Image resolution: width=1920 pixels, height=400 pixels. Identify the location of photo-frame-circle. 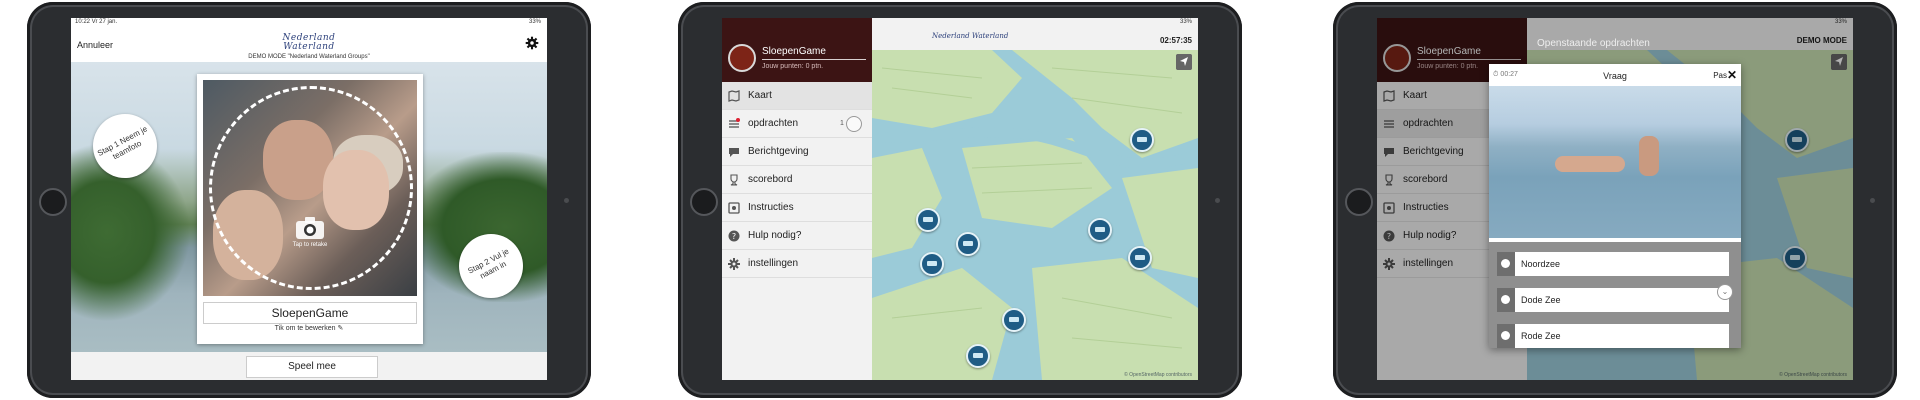
(311, 188).